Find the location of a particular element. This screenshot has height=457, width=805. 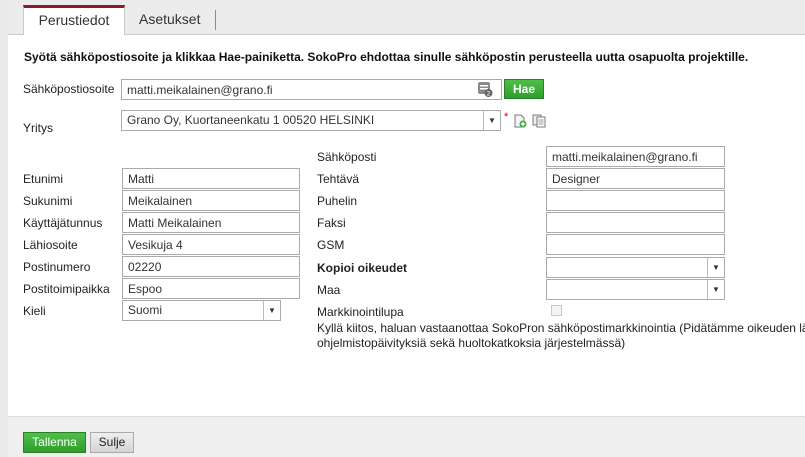

postcode-input: 02220 is located at coordinates (211, 266).